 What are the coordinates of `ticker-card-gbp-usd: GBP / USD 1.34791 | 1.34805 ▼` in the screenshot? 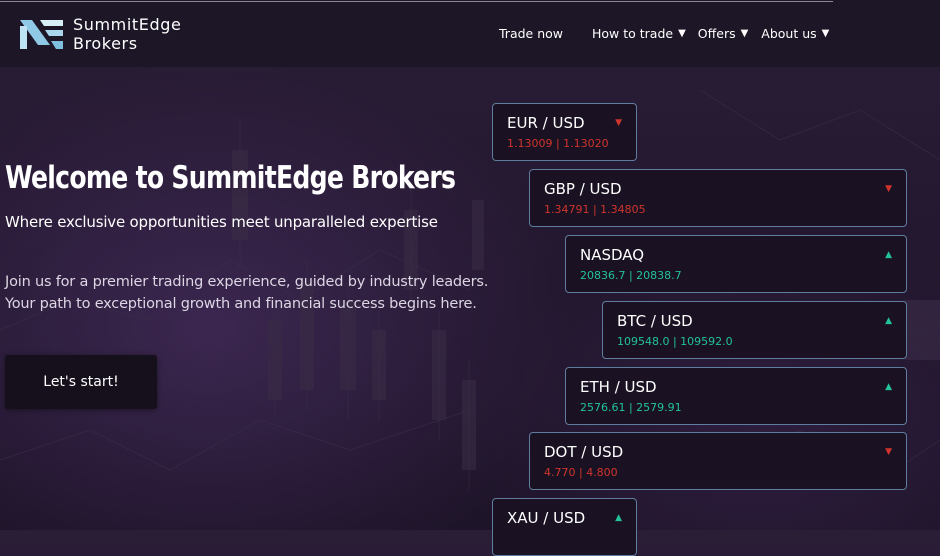 It's located at (718, 198).